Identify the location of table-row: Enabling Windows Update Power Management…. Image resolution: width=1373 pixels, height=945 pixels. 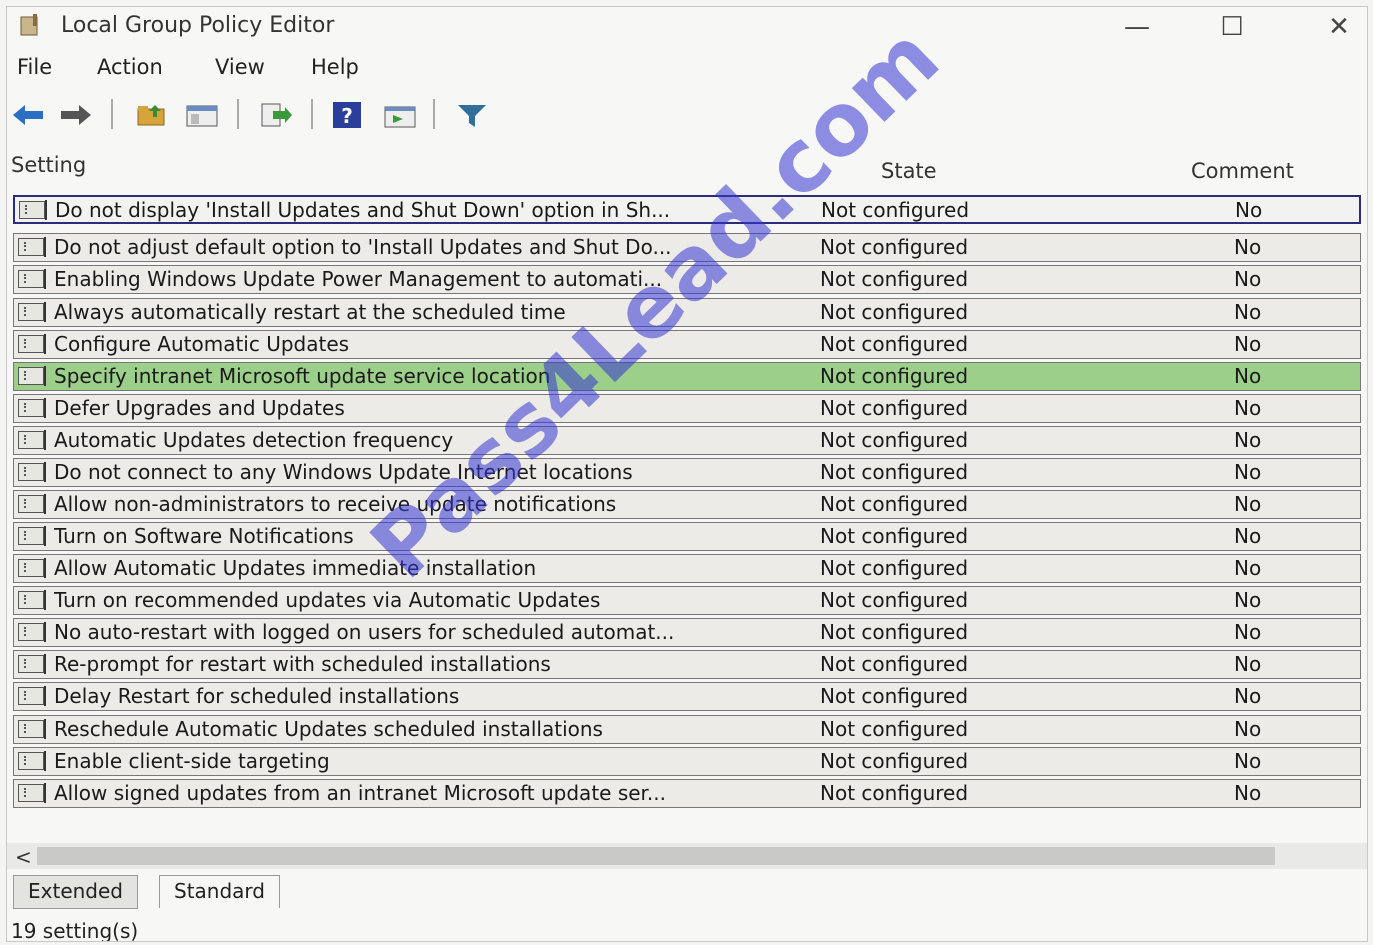
(687, 279).